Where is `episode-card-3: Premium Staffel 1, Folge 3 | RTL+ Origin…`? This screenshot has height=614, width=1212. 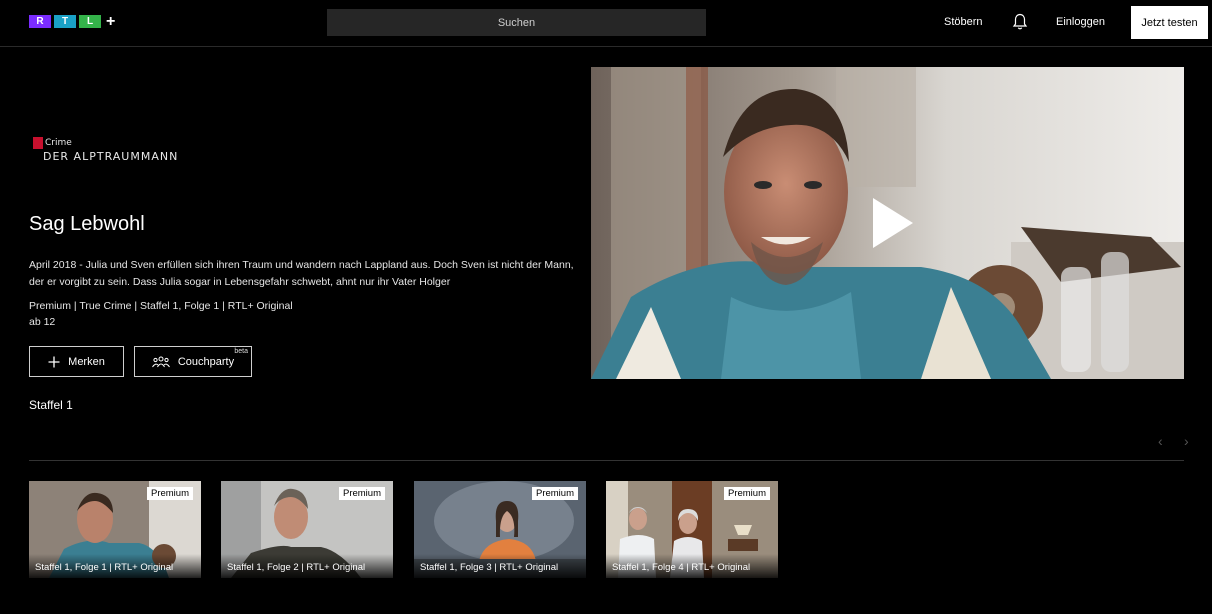 episode-card-3: Premium Staffel 1, Folge 3 | RTL+ Origin… is located at coordinates (500, 529).